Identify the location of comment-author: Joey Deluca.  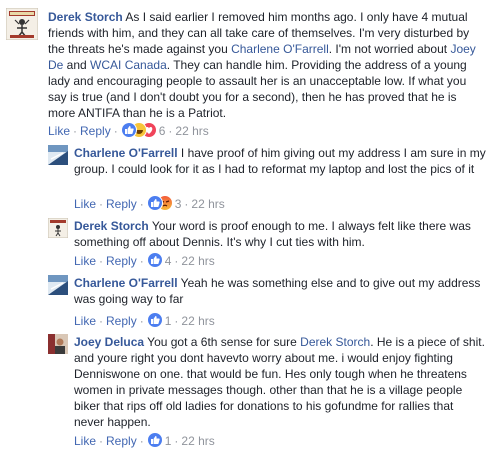
(109, 342).